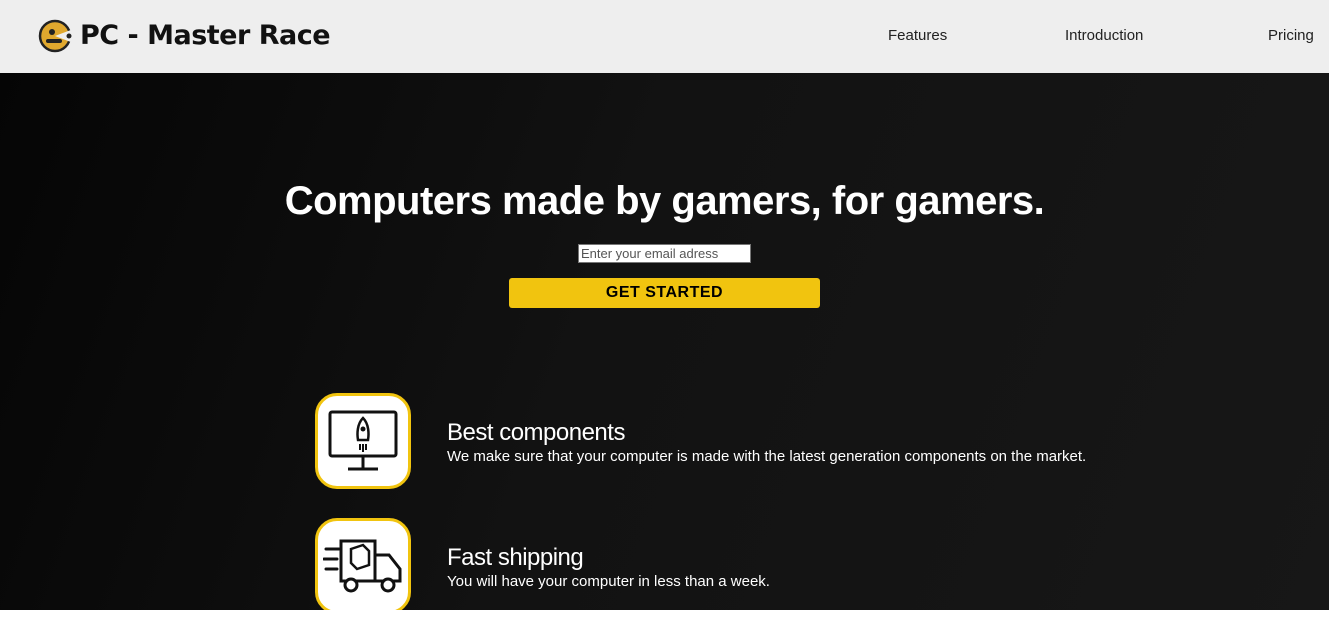 Image resolution: width=1329 pixels, height=628 pixels. Describe the element at coordinates (664, 253) in the screenshot. I see `email-input` at that location.